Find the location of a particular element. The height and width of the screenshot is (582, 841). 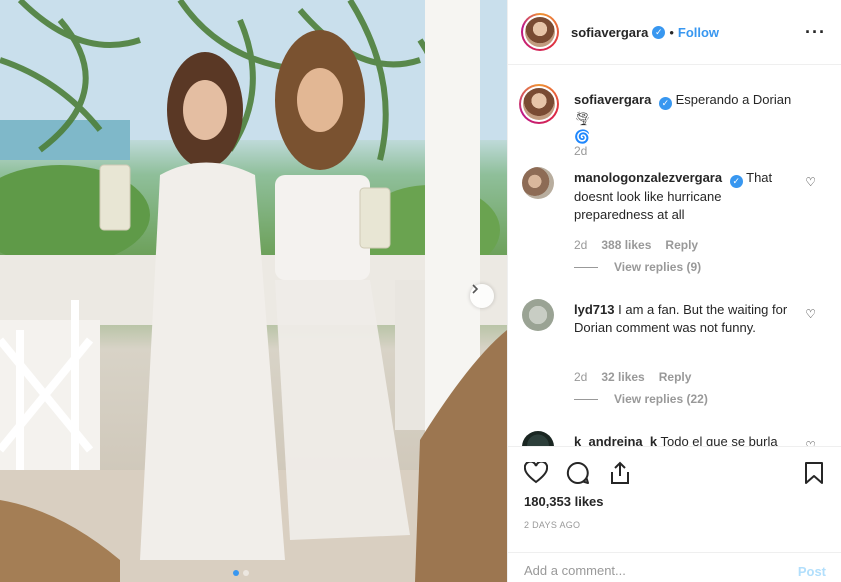

caption-text: Esperando a Dorian is located at coordinates (733, 99).